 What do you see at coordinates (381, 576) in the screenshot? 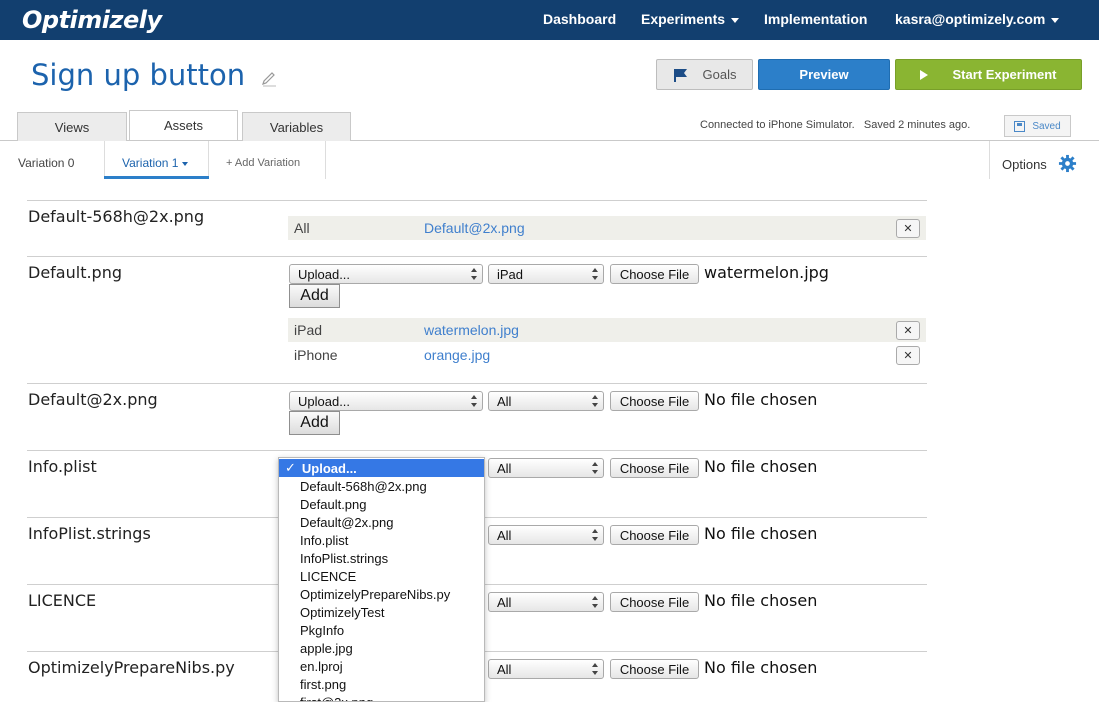
I see `dropdown-option: LICENCE` at bounding box center [381, 576].